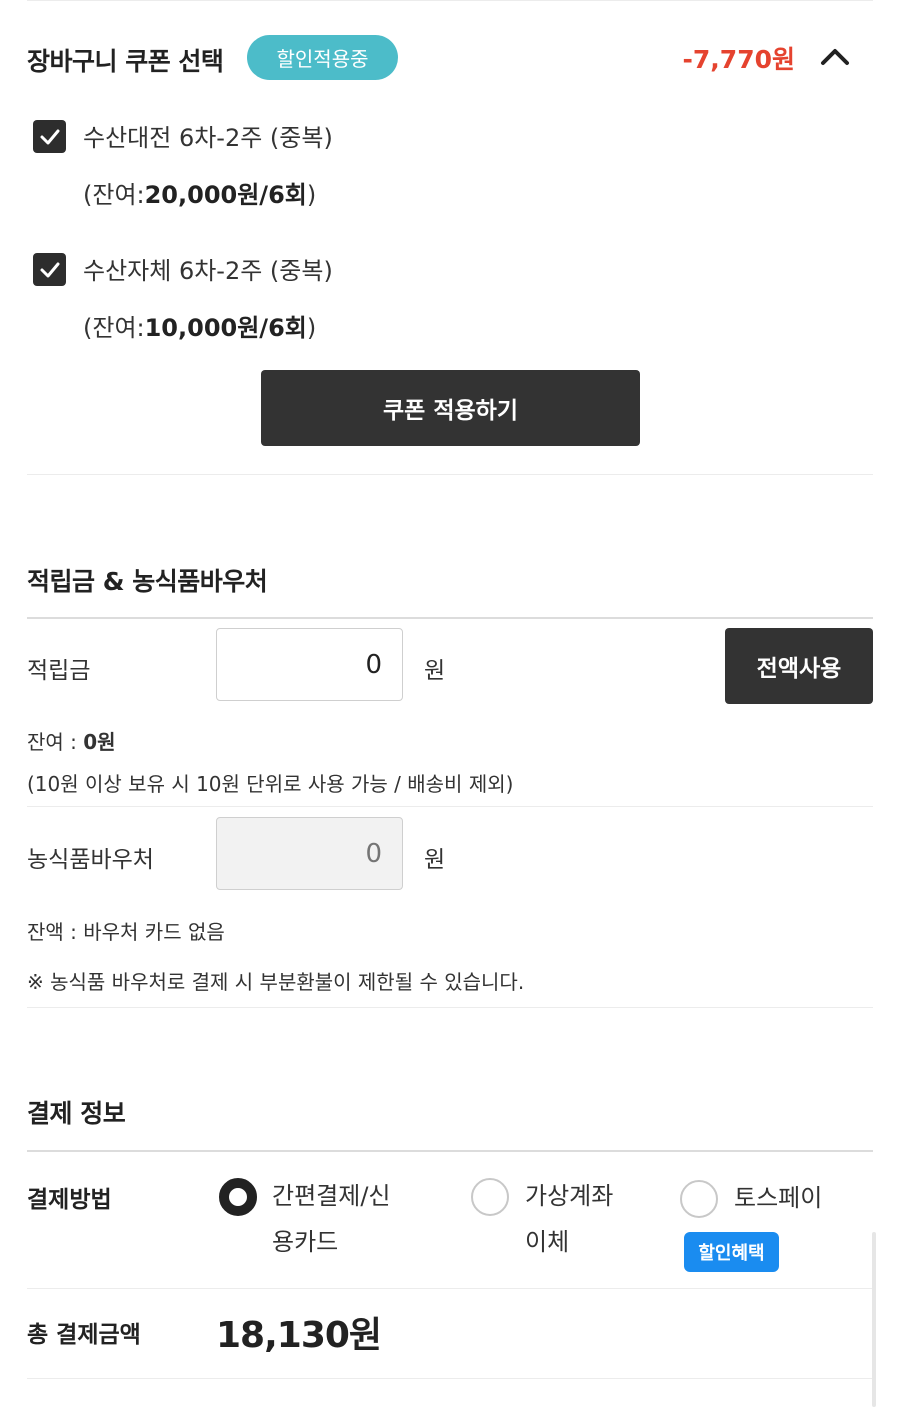  Describe the element at coordinates (200, 195) in the screenshot. I see `coupon-balance-1: (잔여:20,000원/6회)` at that location.